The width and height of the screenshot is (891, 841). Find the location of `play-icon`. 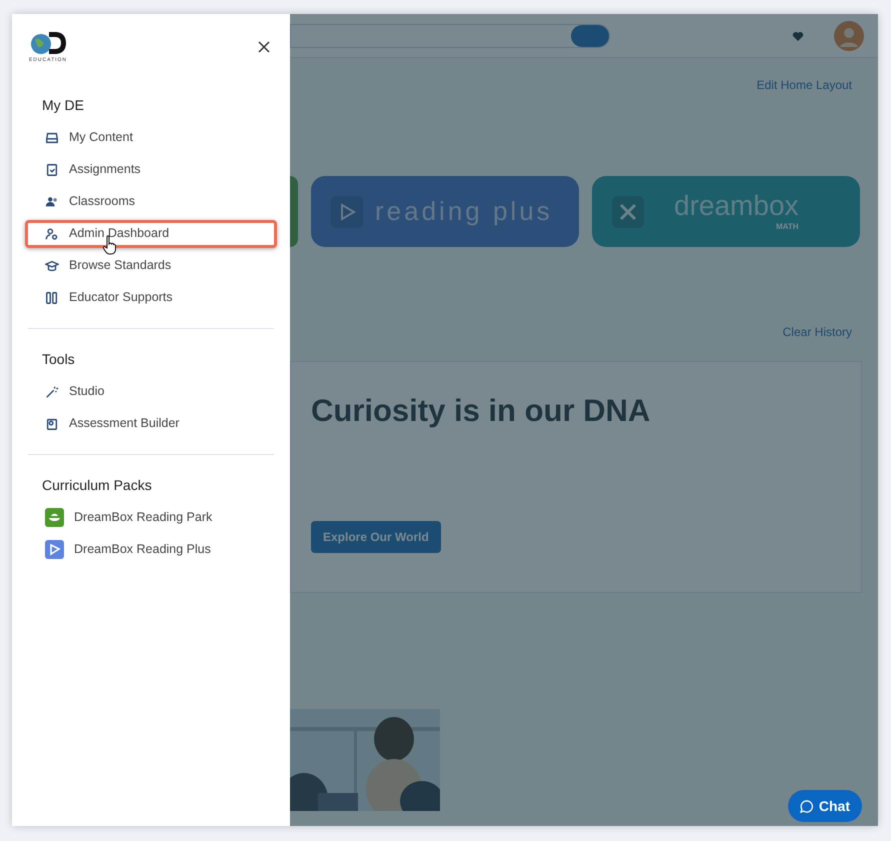

play-icon is located at coordinates (347, 212).